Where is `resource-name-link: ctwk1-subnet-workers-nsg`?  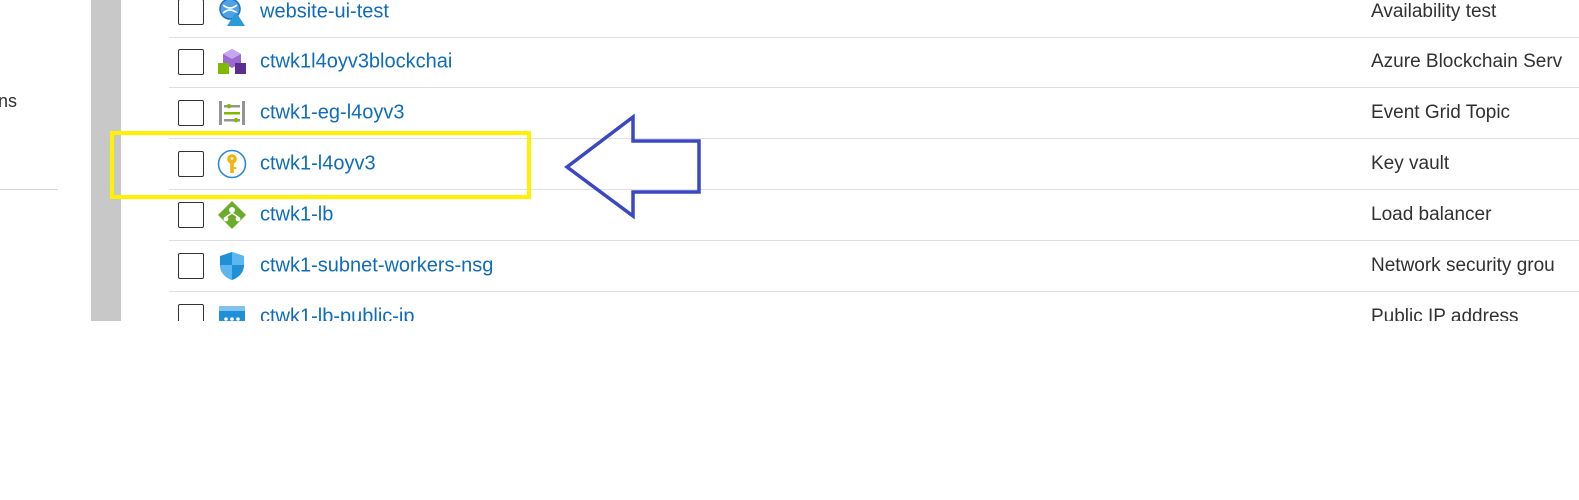
resource-name-link: ctwk1-subnet-workers-nsg is located at coordinates (376, 265).